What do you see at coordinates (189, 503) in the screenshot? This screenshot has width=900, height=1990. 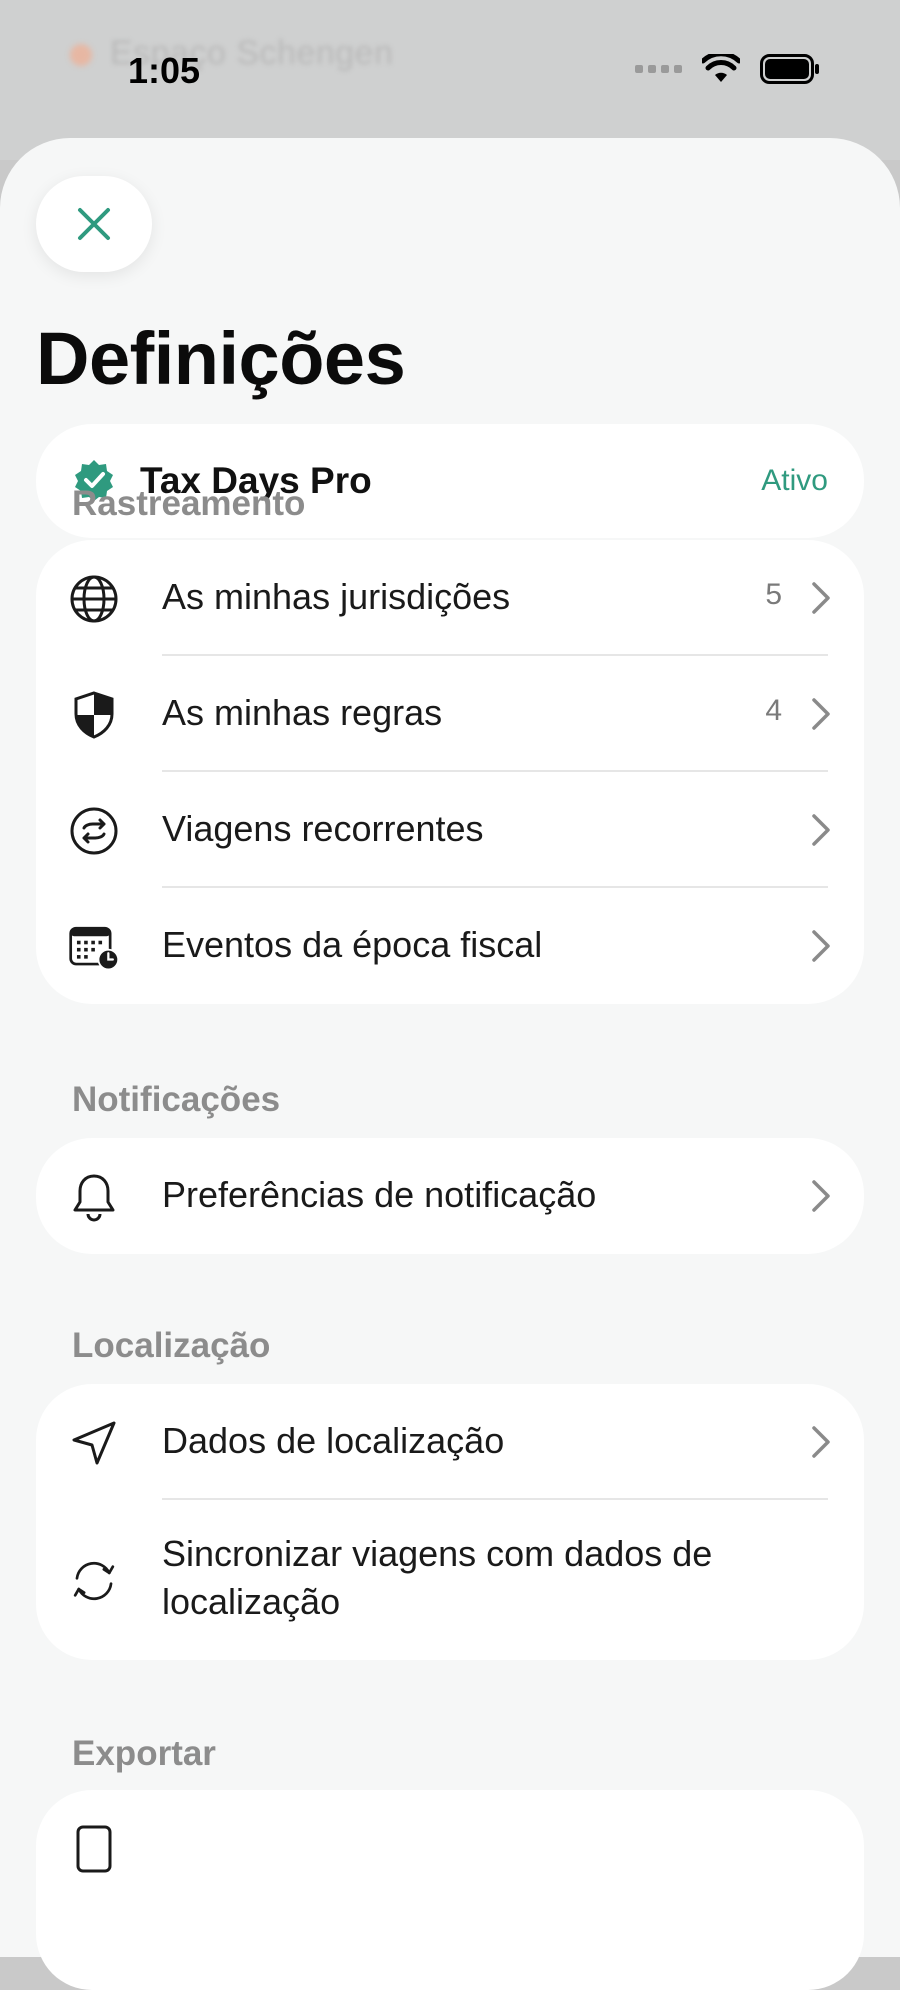 I see `section-header-tracking: Rastreamento` at bounding box center [189, 503].